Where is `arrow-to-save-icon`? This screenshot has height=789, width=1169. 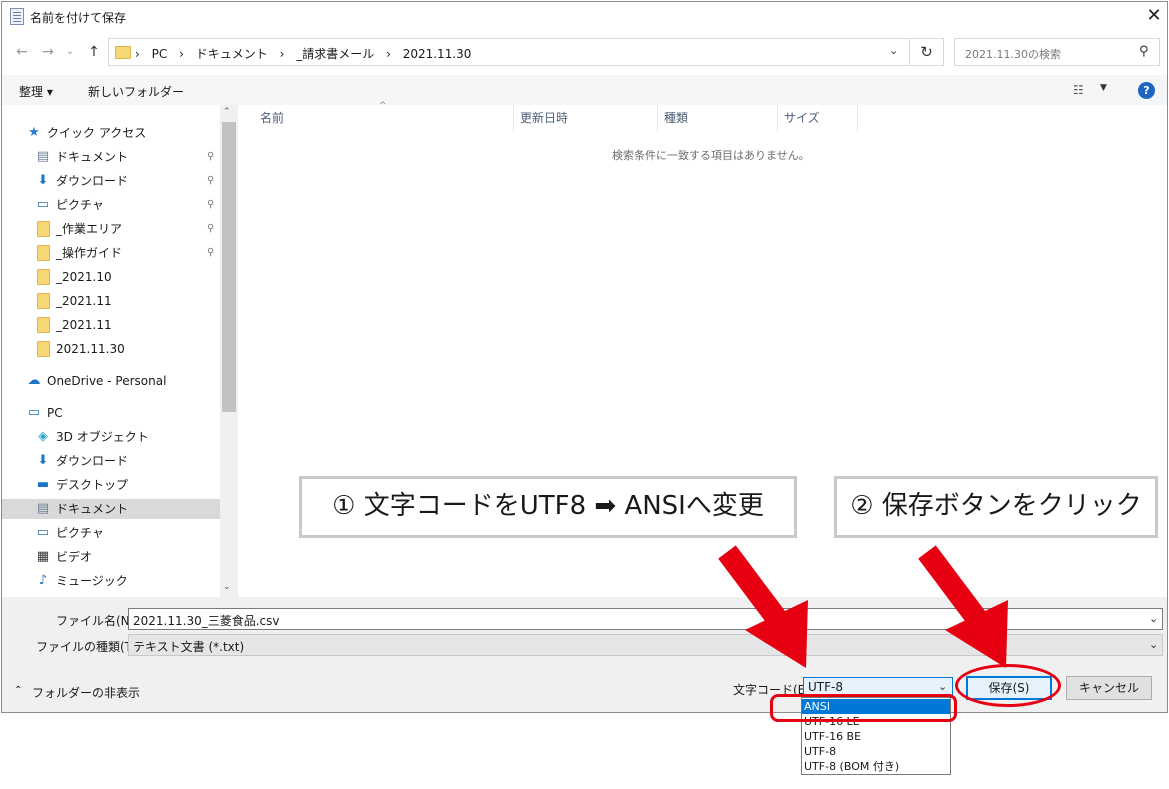 arrow-to-save-icon is located at coordinates (963, 606).